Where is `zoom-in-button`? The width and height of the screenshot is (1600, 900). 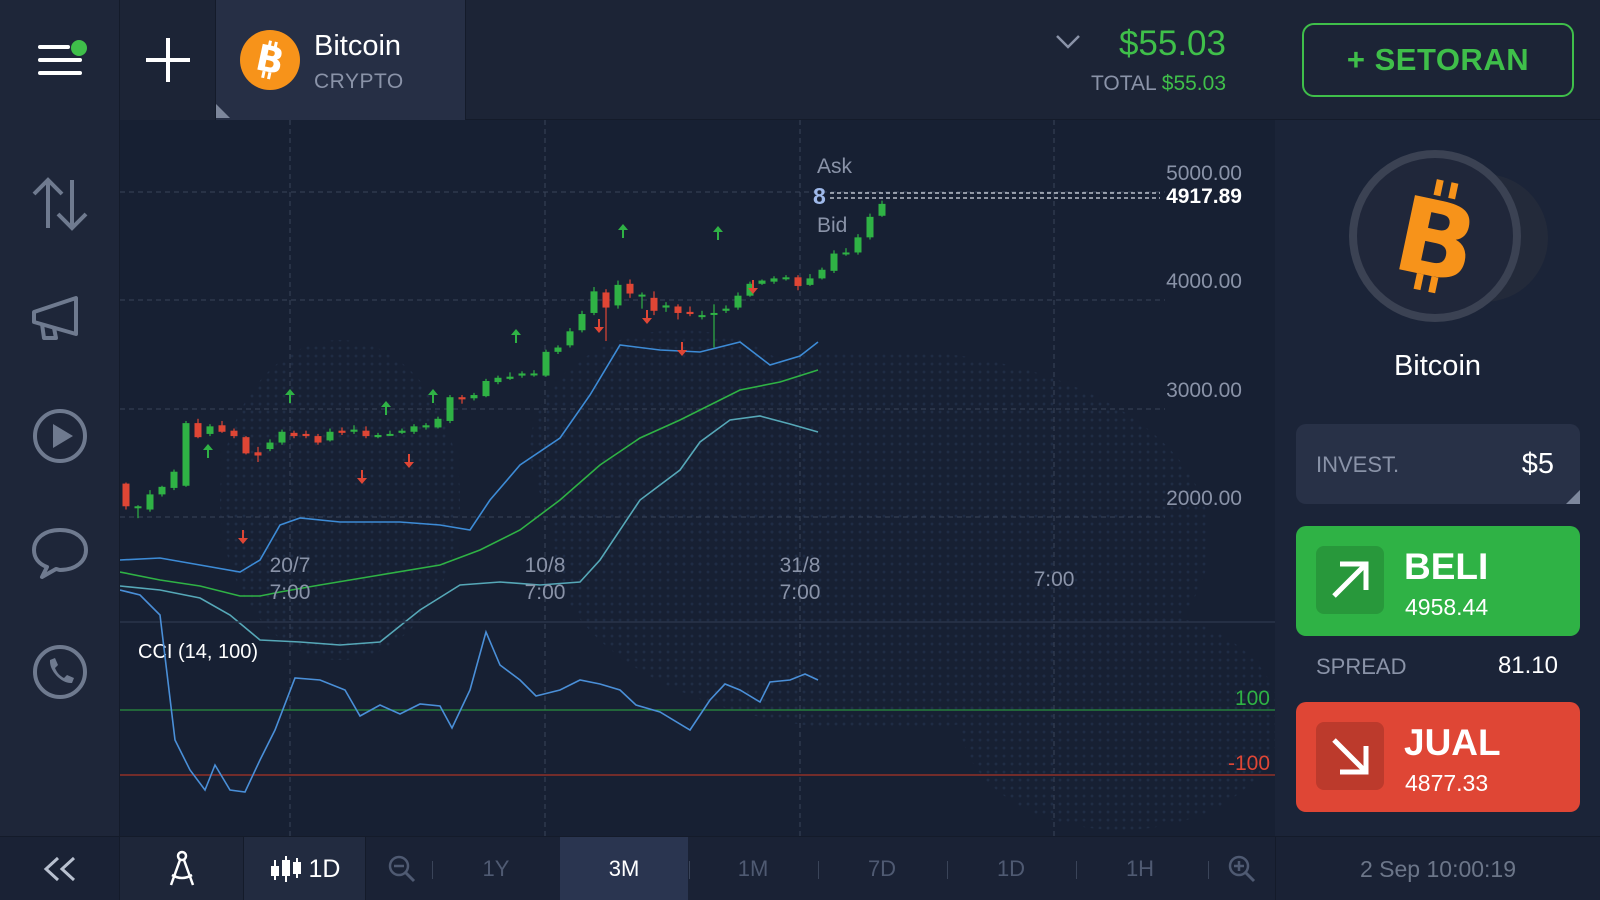 zoom-in-button is located at coordinates (1242, 868).